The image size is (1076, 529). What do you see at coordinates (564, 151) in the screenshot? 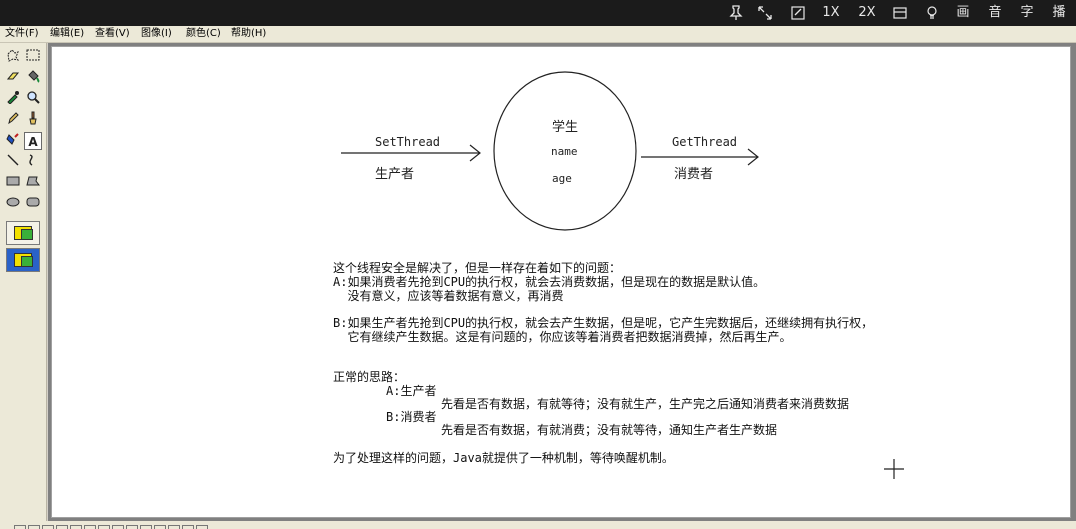
I see `circle-label-2: name` at bounding box center [564, 151].